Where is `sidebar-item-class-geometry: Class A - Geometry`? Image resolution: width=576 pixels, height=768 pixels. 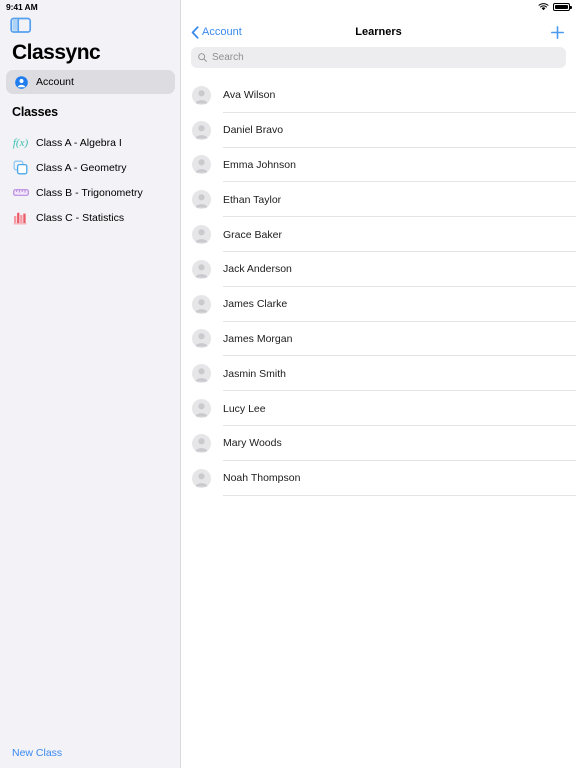 sidebar-item-class-geometry: Class A - Geometry is located at coordinates (90, 167).